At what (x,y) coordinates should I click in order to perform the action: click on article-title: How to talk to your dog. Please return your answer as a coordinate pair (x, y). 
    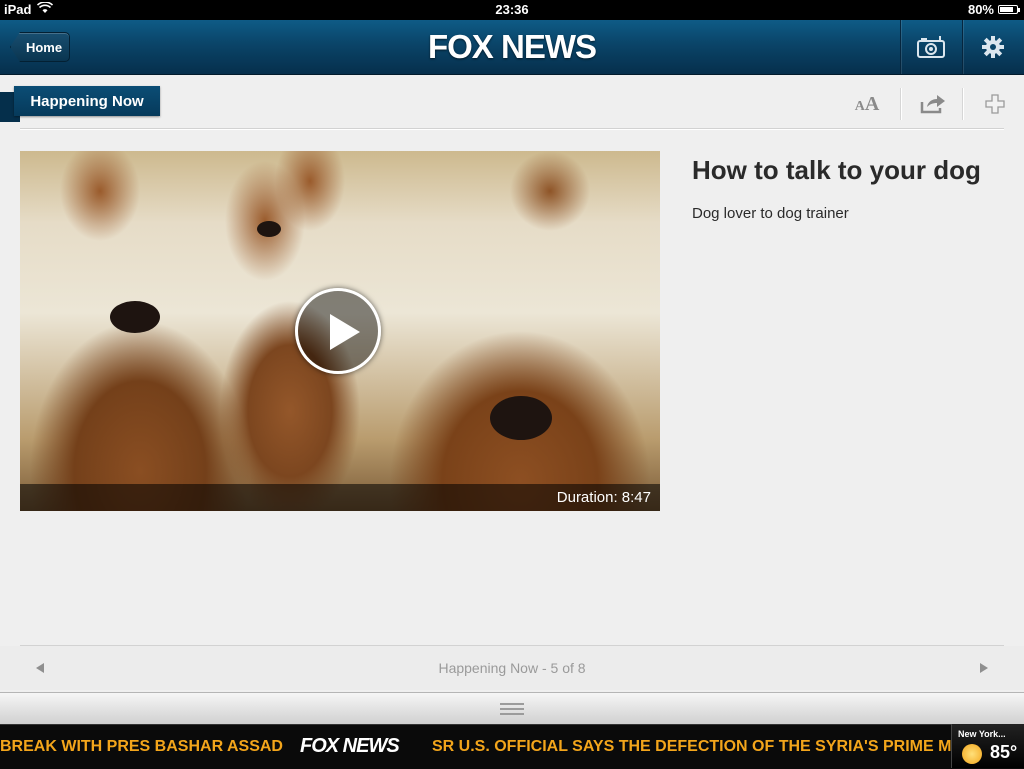
    Looking at the image, I should click on (836, 170).